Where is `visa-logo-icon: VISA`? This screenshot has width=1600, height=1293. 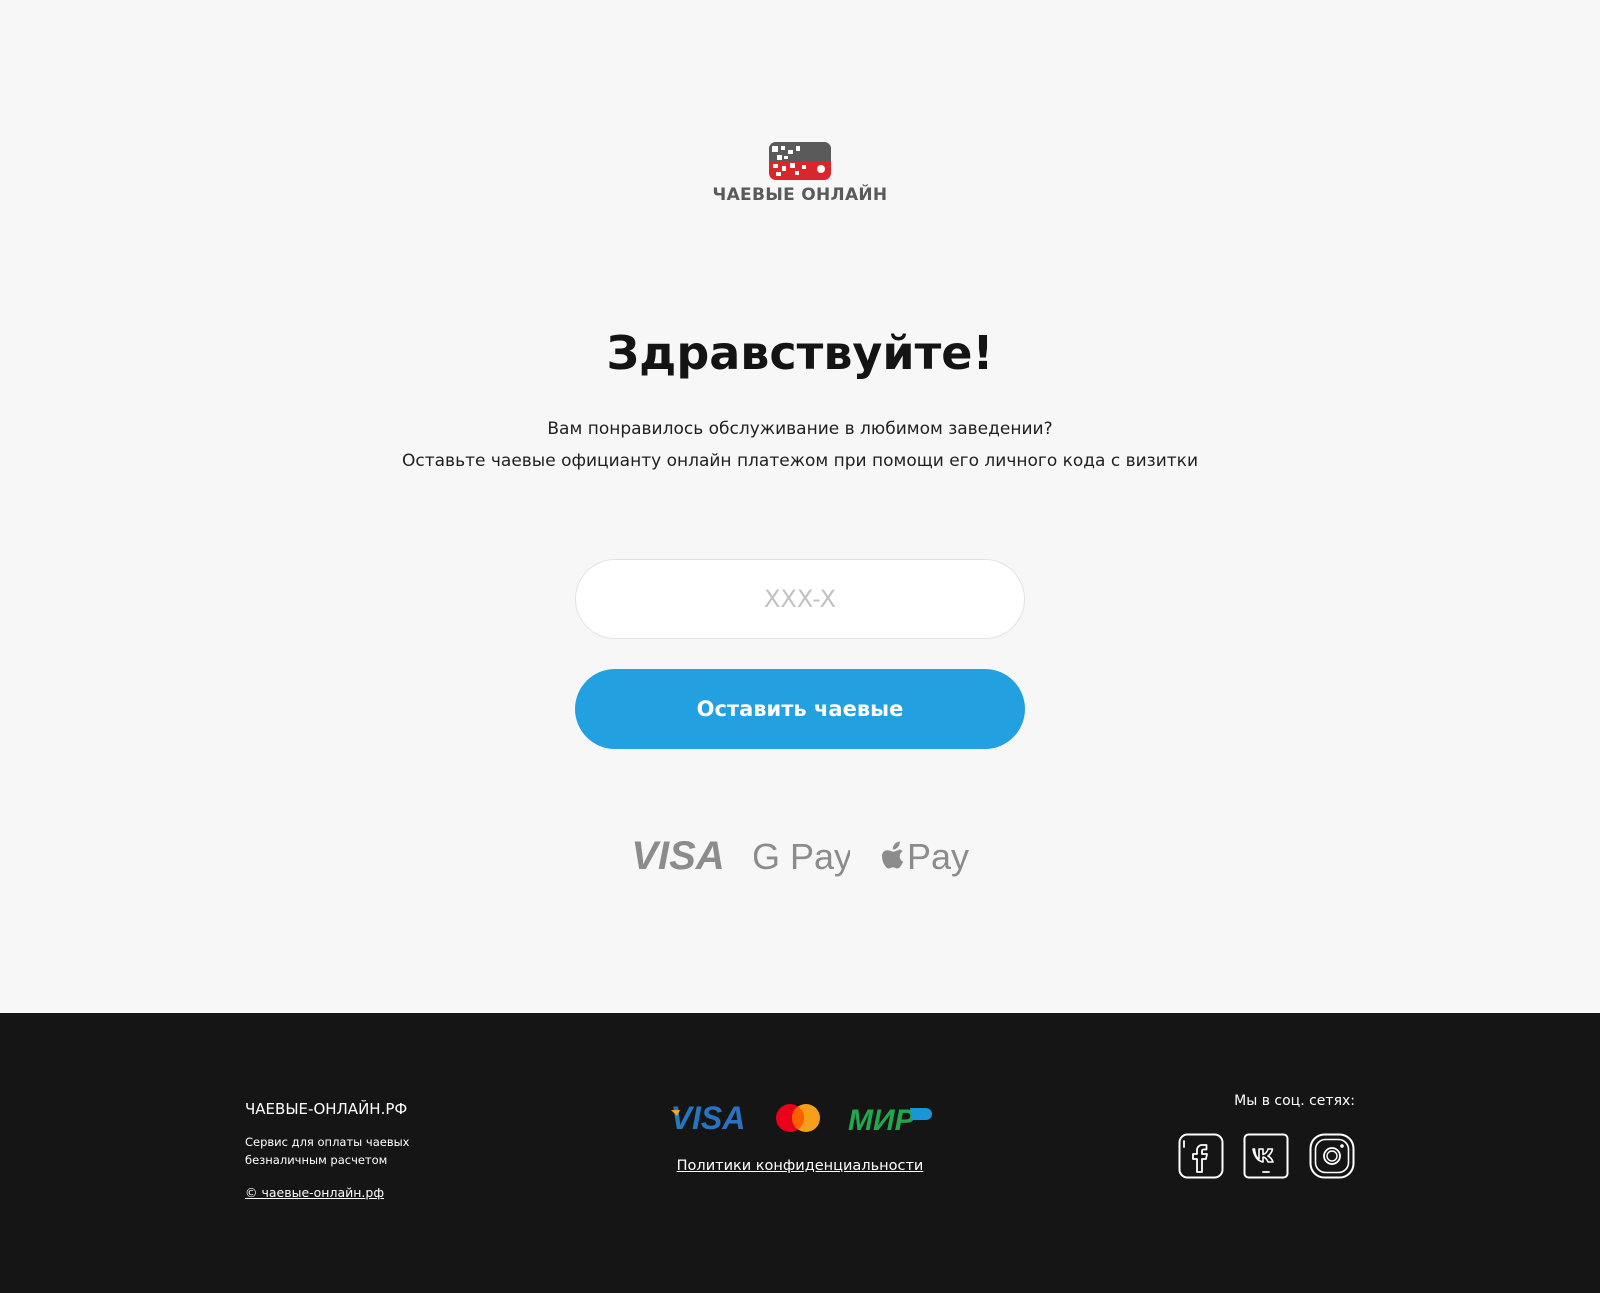
visa-logo-icon: VISA is located at coordinates (677, 856).